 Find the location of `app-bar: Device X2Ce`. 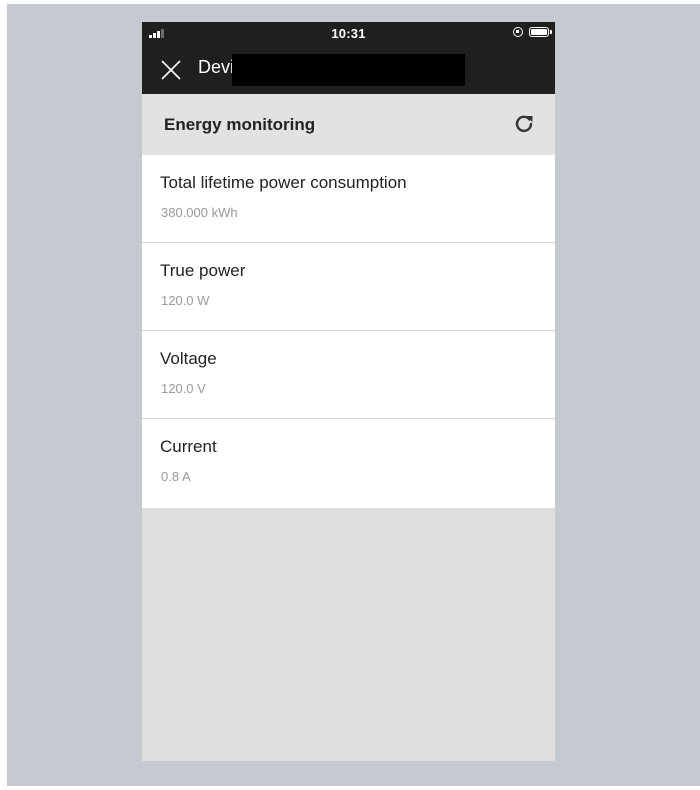

app-bar: Device X2Ce is located at coordinates (348, 70).